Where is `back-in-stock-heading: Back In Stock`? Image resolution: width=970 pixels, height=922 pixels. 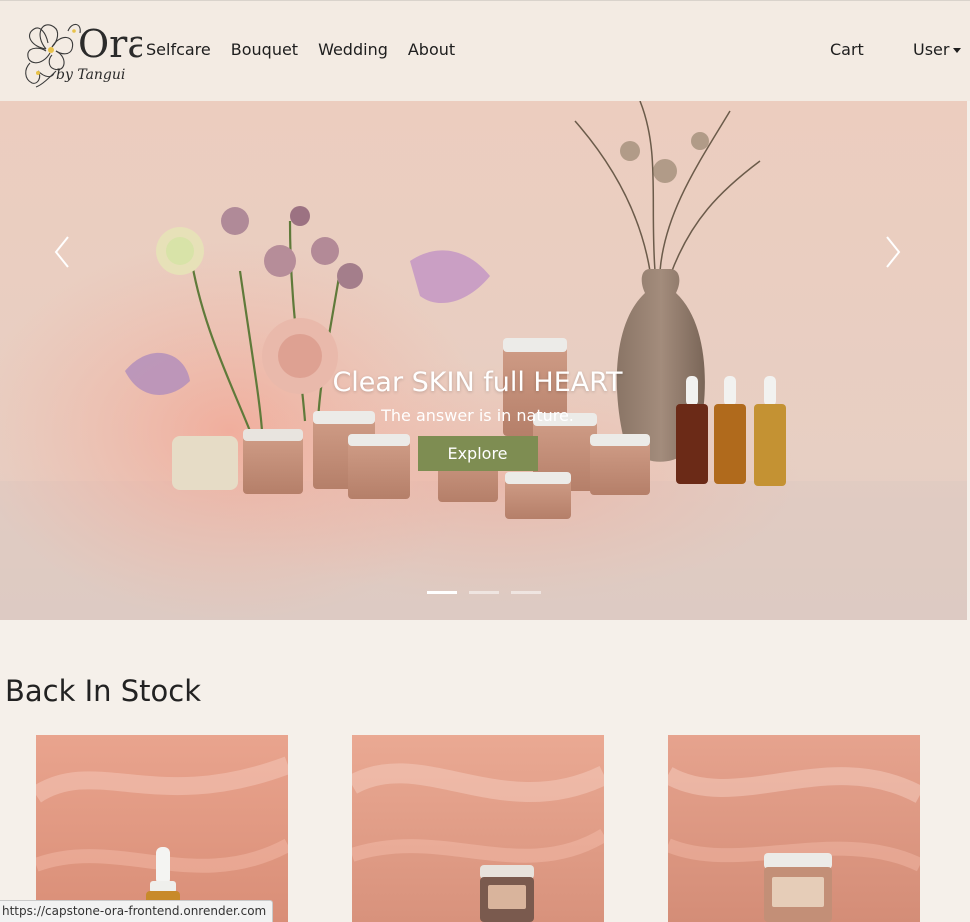 back-in-stock-heading: Back In Stock is located at coordinates (103, 691).